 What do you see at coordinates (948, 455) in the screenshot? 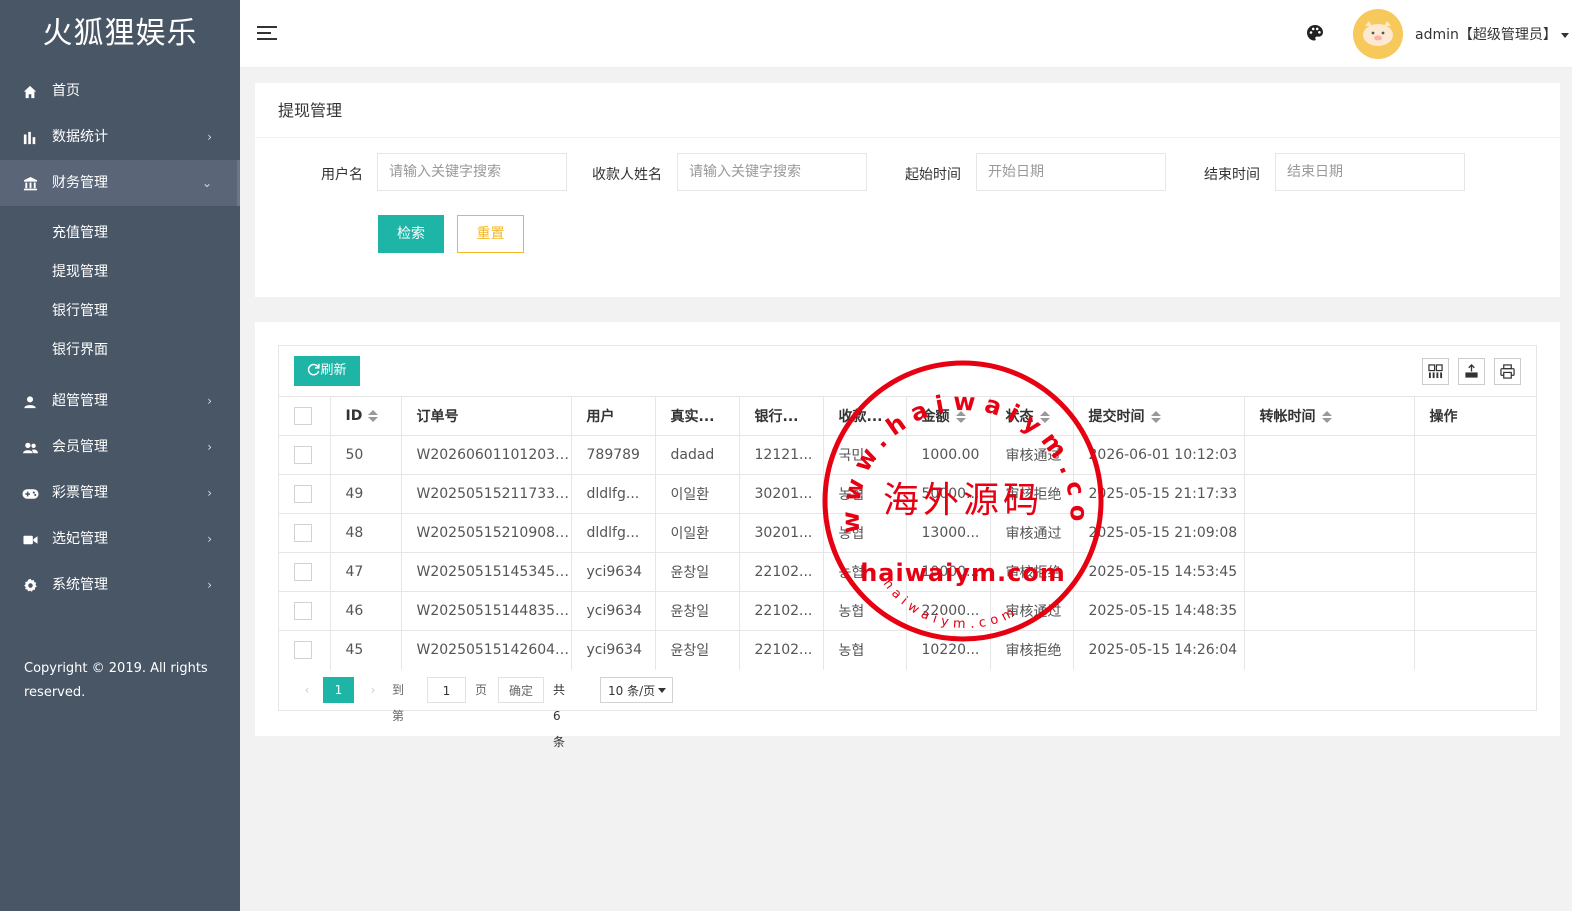
I see `cell-amount: 1000.00` at bounding box center [948, 455].